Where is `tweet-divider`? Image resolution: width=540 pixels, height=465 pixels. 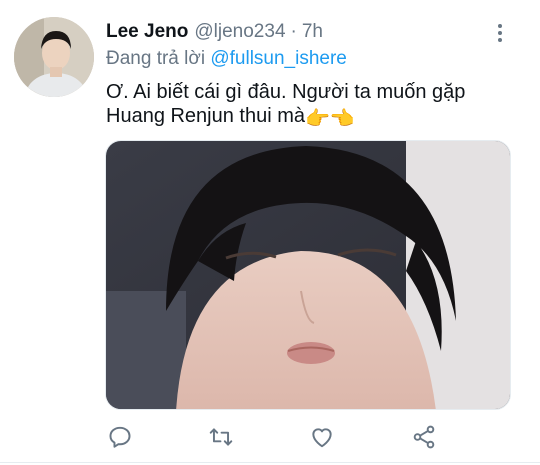
tweet-divider is located at coordinates (270, 462).